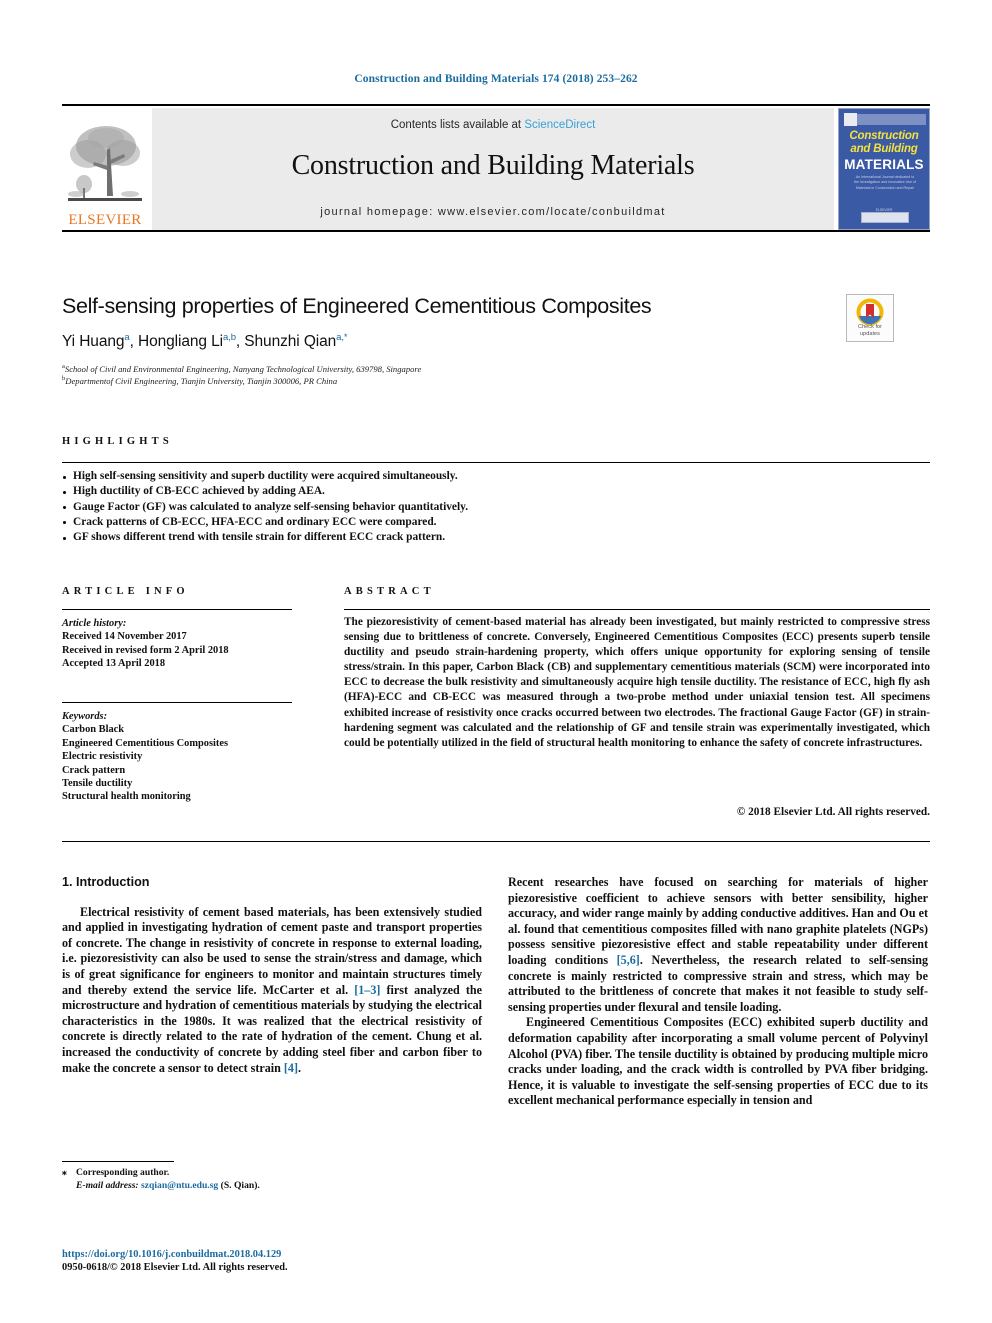 The width and height of the screenshot is (992, 1323). Describe the element at coordinates (272, 1172) in the screenshot. I see `corresponding-author-line: ⁎ Corresponding author.` at that location.